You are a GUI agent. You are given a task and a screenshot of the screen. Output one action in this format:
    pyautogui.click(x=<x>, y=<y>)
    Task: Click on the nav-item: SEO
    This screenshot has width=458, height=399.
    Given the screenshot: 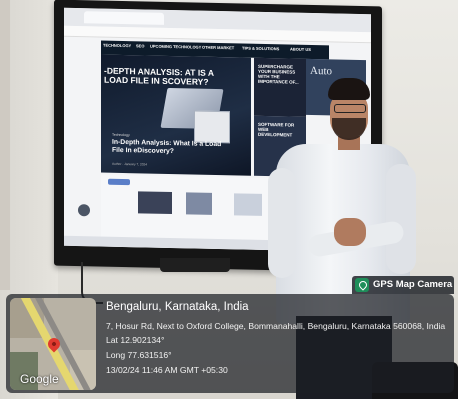 What is the action you would take?
    pyautogui.click(x=140, y=46)
    